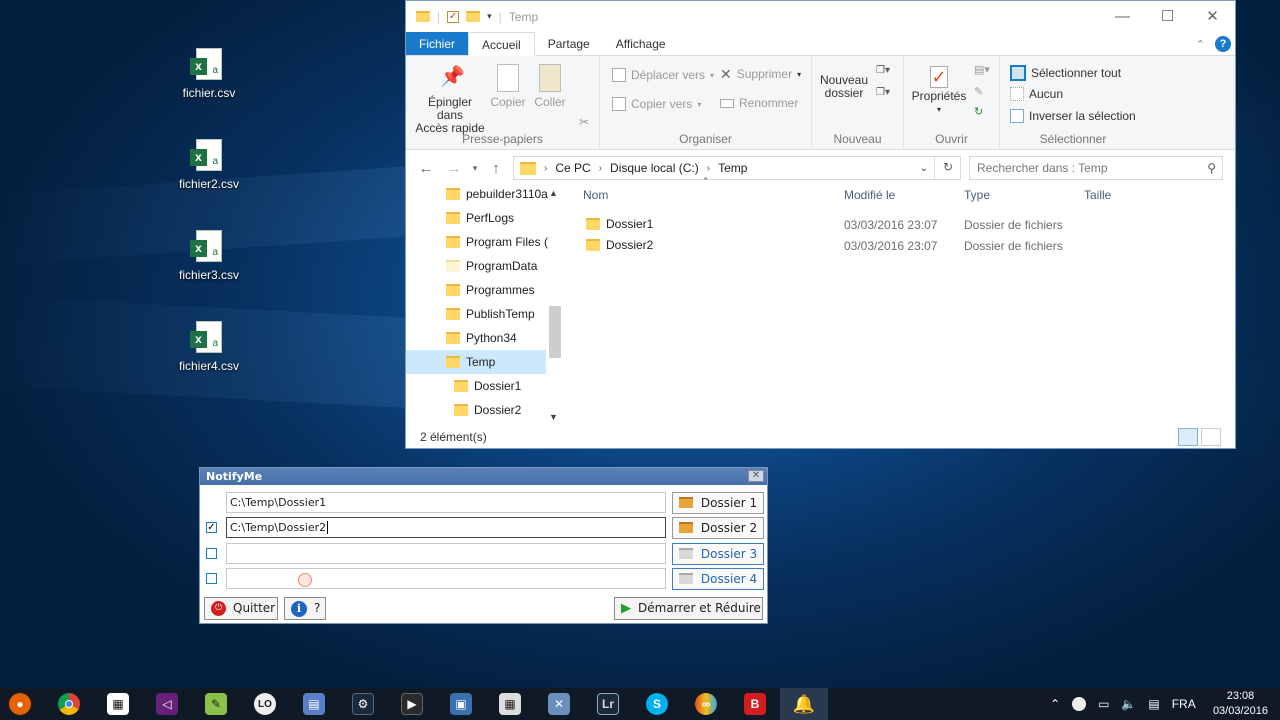 The height and width of the screenshot is (720, 1280). What do you see at coordinates (1200, 44) in the screenshot?
I see `collapse-ribbon-icon: ⌃` at bounding box center [1200, 44].